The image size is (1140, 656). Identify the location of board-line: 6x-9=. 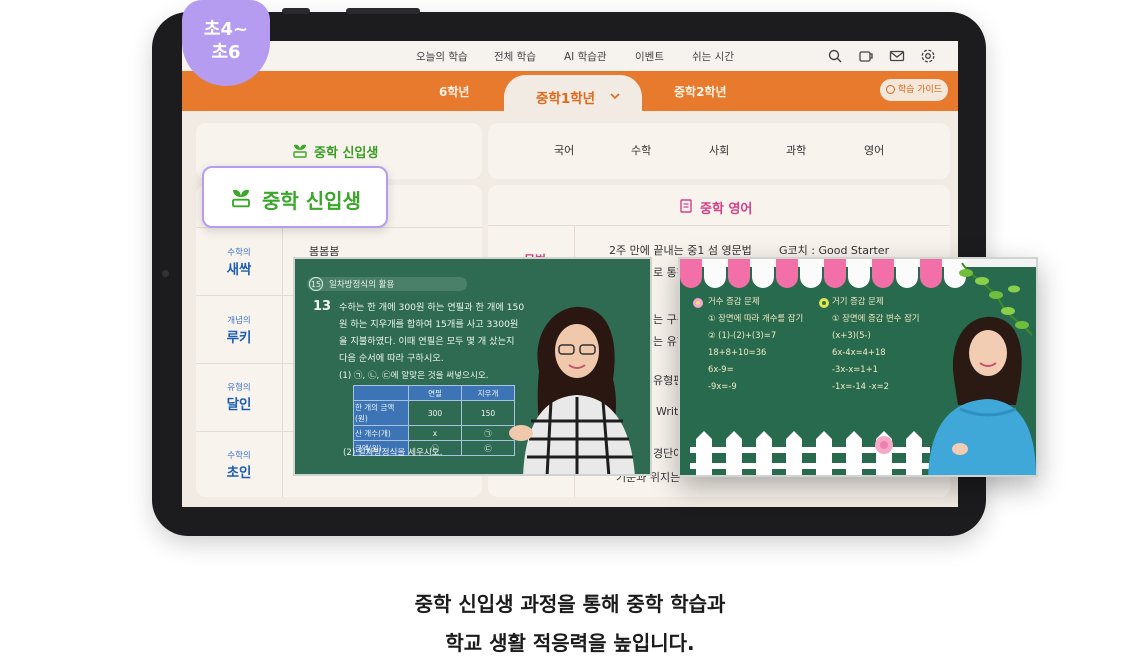
(721, 369).